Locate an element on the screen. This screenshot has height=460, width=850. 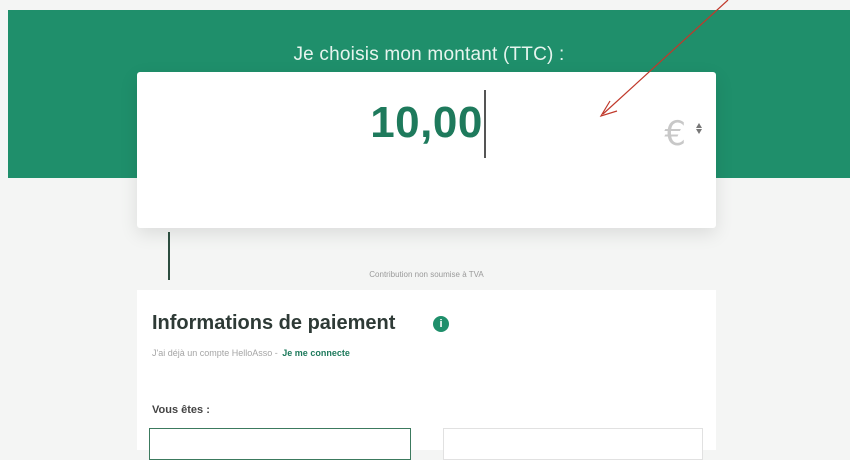
increment-icon is located at coordinates (699, 125).